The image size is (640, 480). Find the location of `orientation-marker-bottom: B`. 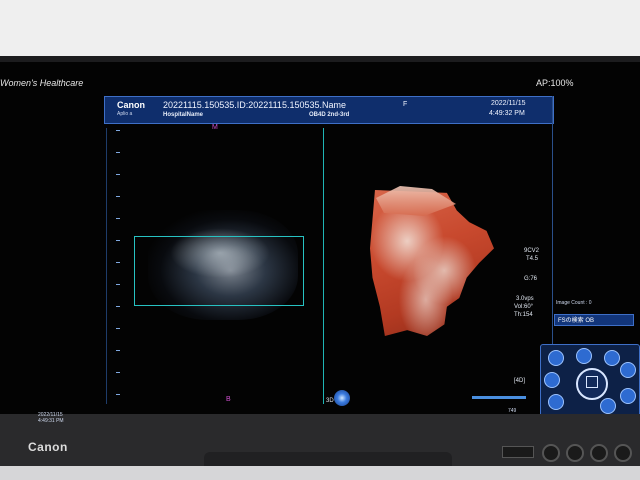

orientation-marker-bottom: B is located at coordinates (228, 399).